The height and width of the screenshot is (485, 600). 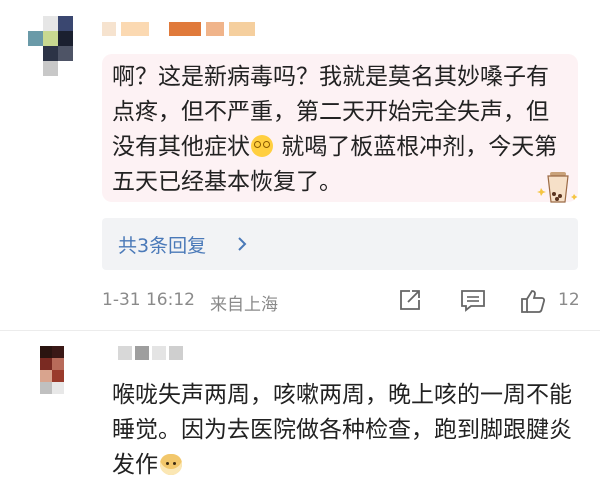 I want to click on view-replies-link: 共3条回复, so click(x=162, y=244).